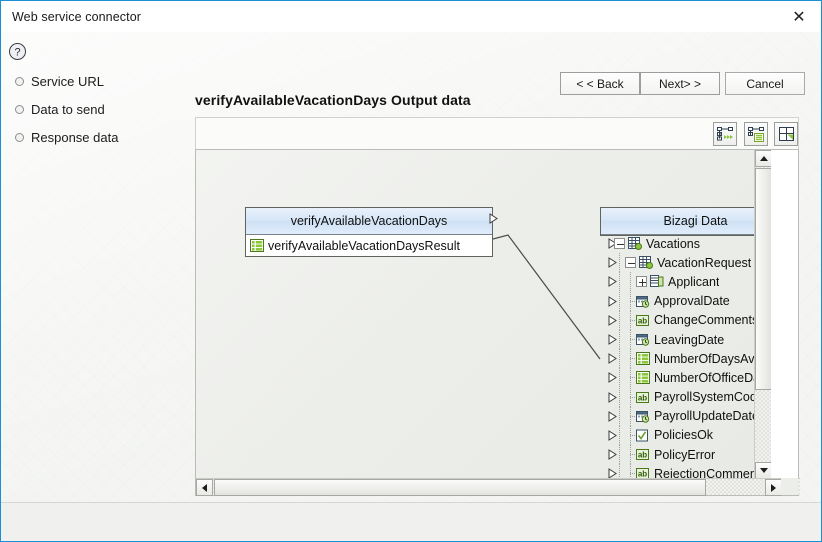 This screenshot has height=542, width=822. What do you see at coordinates (641, 282) in the screenshot?
I see `expand-node-button` at bounding box center [641, 282].